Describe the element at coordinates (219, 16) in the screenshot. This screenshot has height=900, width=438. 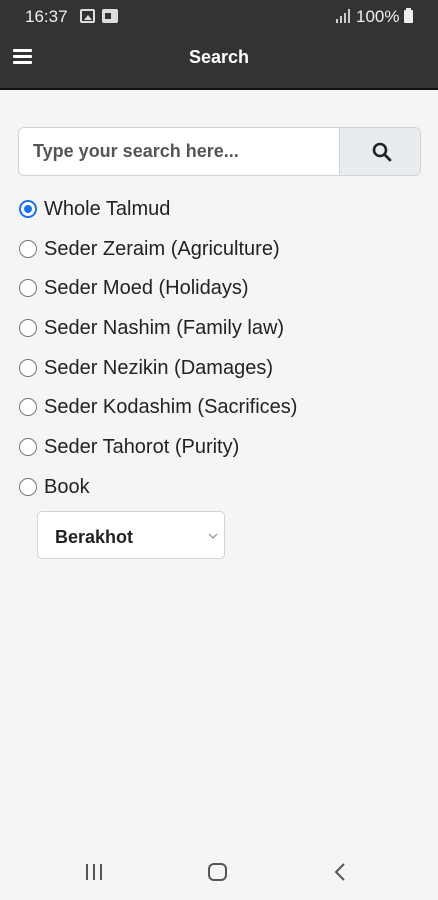
I see `status-bar: 16:37 100%` at that location.